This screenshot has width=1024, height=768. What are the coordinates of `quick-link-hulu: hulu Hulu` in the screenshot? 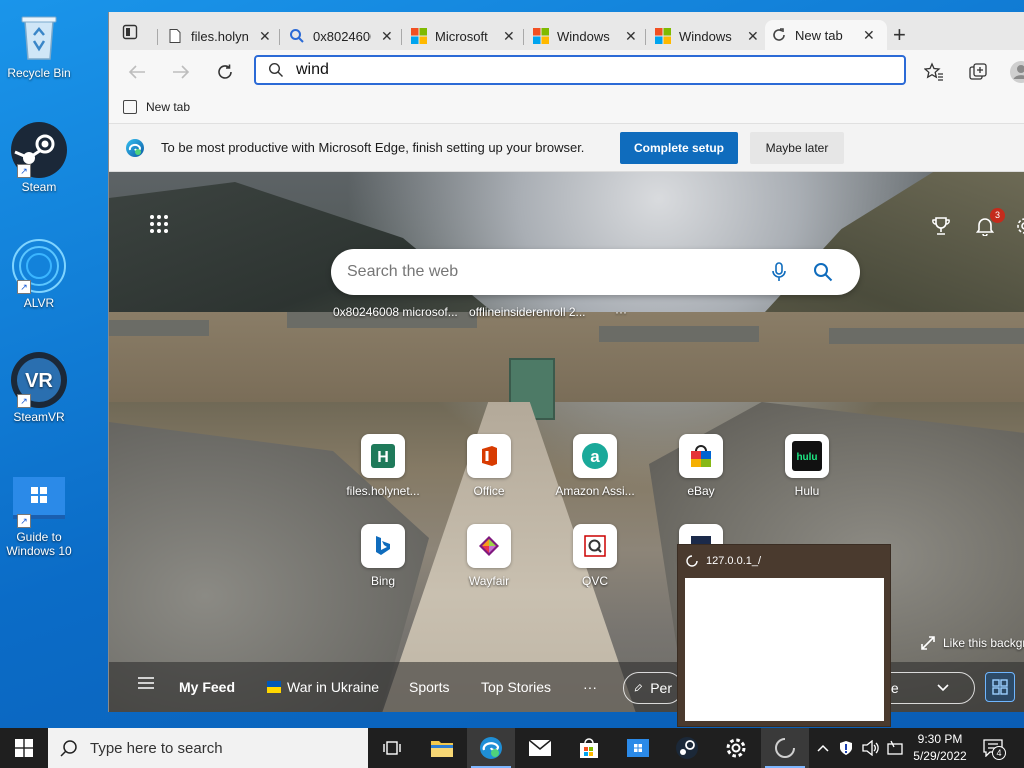 It's located at (807, 466).